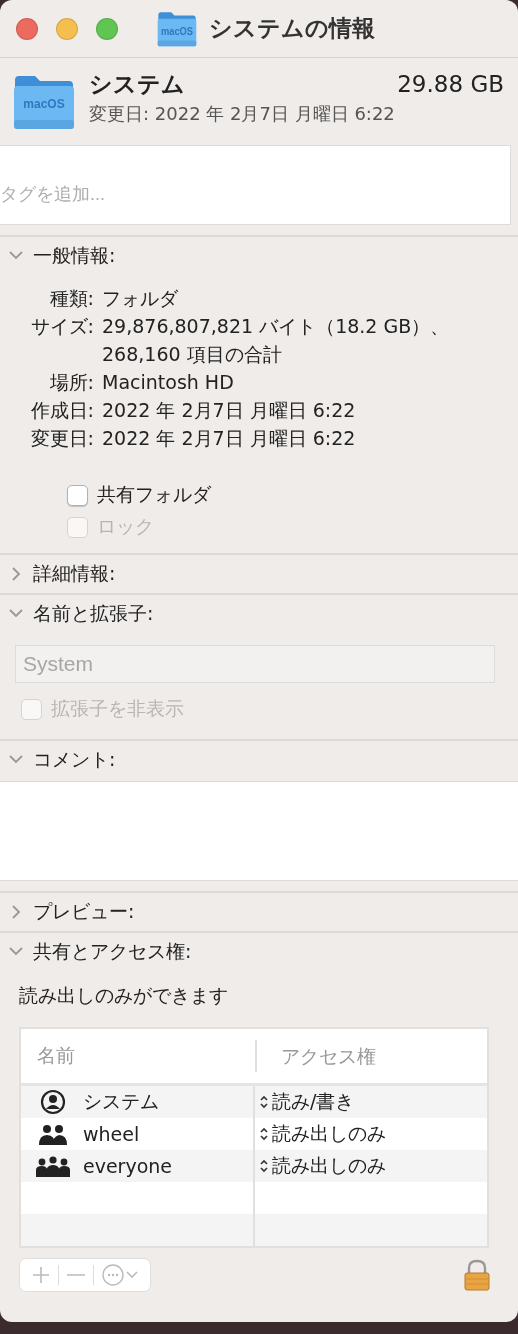 Image resolution: width=518 pixels, height=1334 pixels. Describe the element at coordinates (61, 326) in the screenshot. I see `info-label: サイズ:` at that location.